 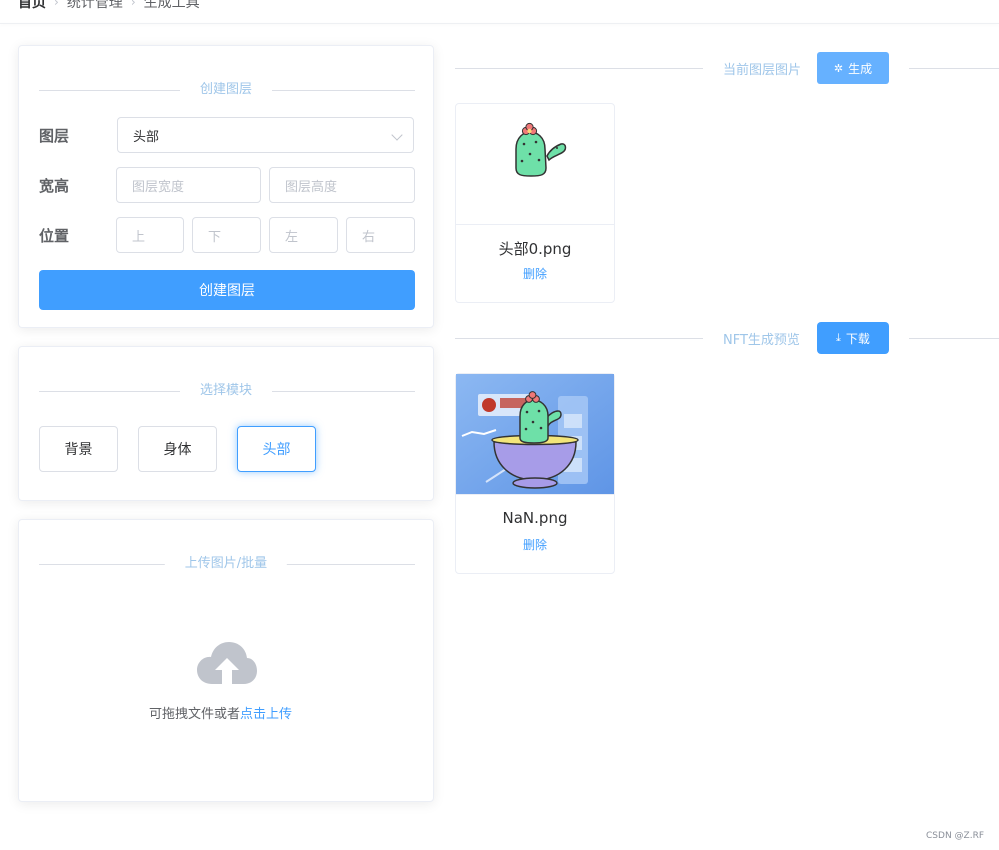 What do you see at coordinates (146, 137) in the screenshot?
I see `layer-select-value: 头部` at bounding box center [146, 137].